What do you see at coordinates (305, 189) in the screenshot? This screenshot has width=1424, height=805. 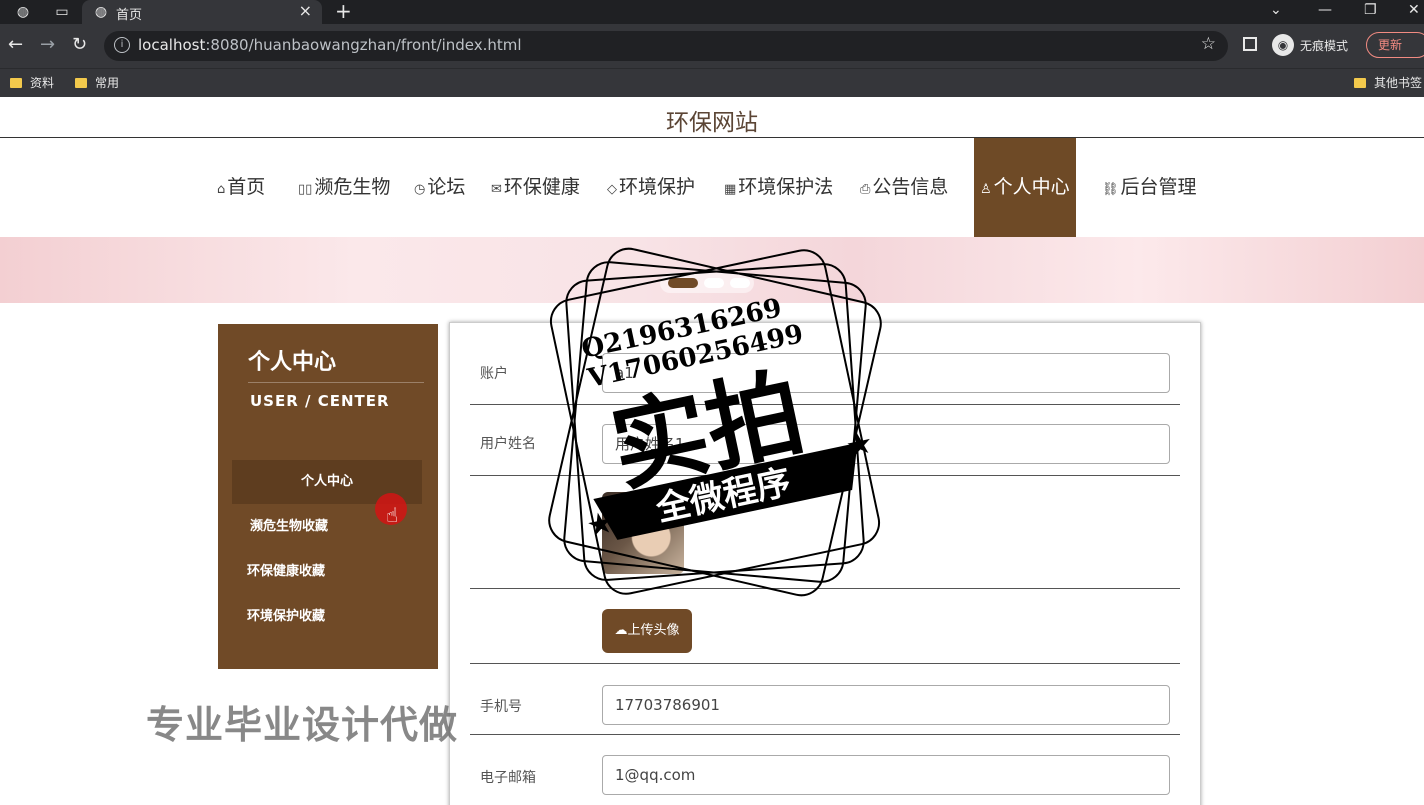 I see `columns-icon: ▯▯` at bounding box center [305, 189].